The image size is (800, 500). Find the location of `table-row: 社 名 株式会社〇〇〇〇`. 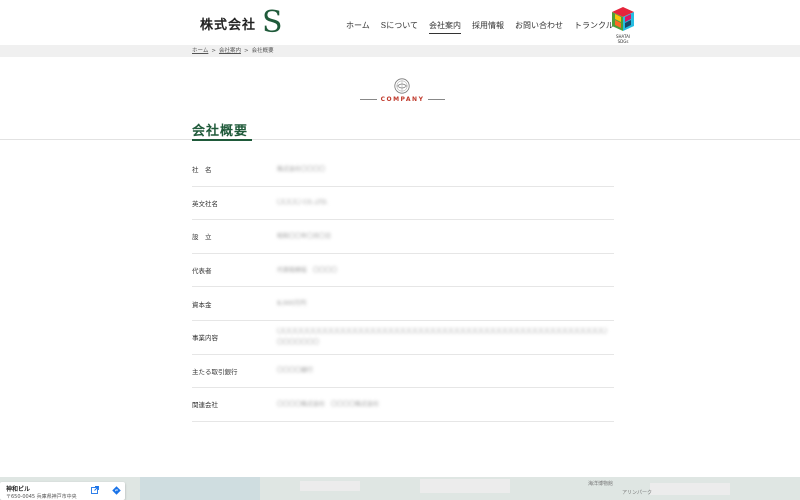

table-row: 社 名 株式会社〇〇〇〇 is located at coordinates (403, 170).